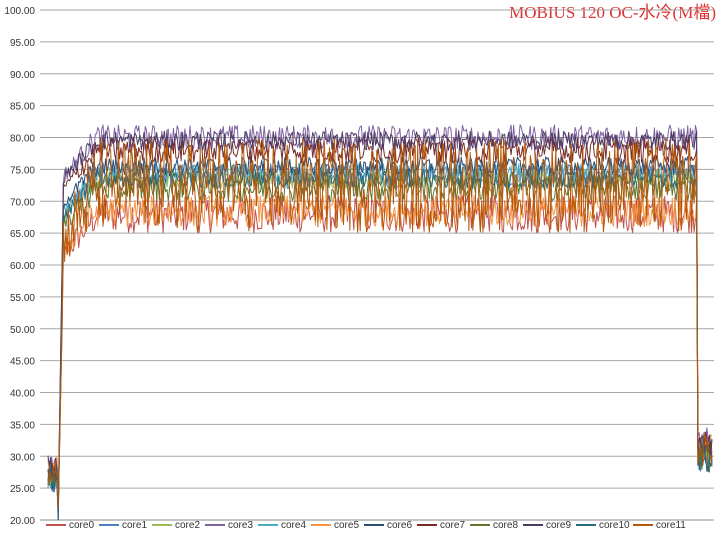 The image size is (720, 541). I want to click on legend-label: core5, so click(346, 525).